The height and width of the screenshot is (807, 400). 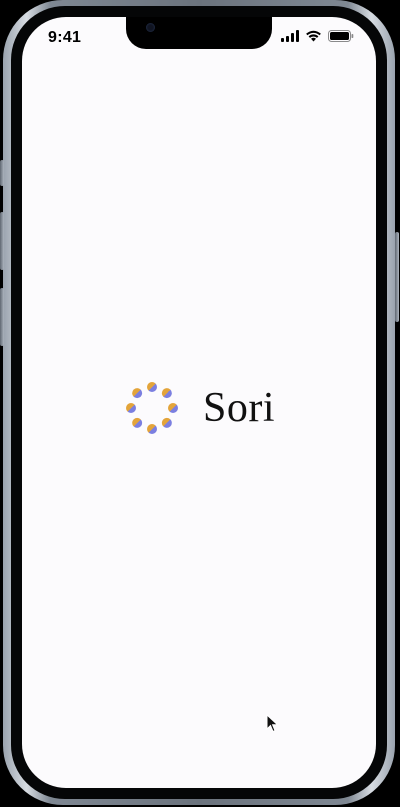 What do you see at coordinates (397, 277) in the screenshot?
I see `power-button` at bounding box center [397, 277].